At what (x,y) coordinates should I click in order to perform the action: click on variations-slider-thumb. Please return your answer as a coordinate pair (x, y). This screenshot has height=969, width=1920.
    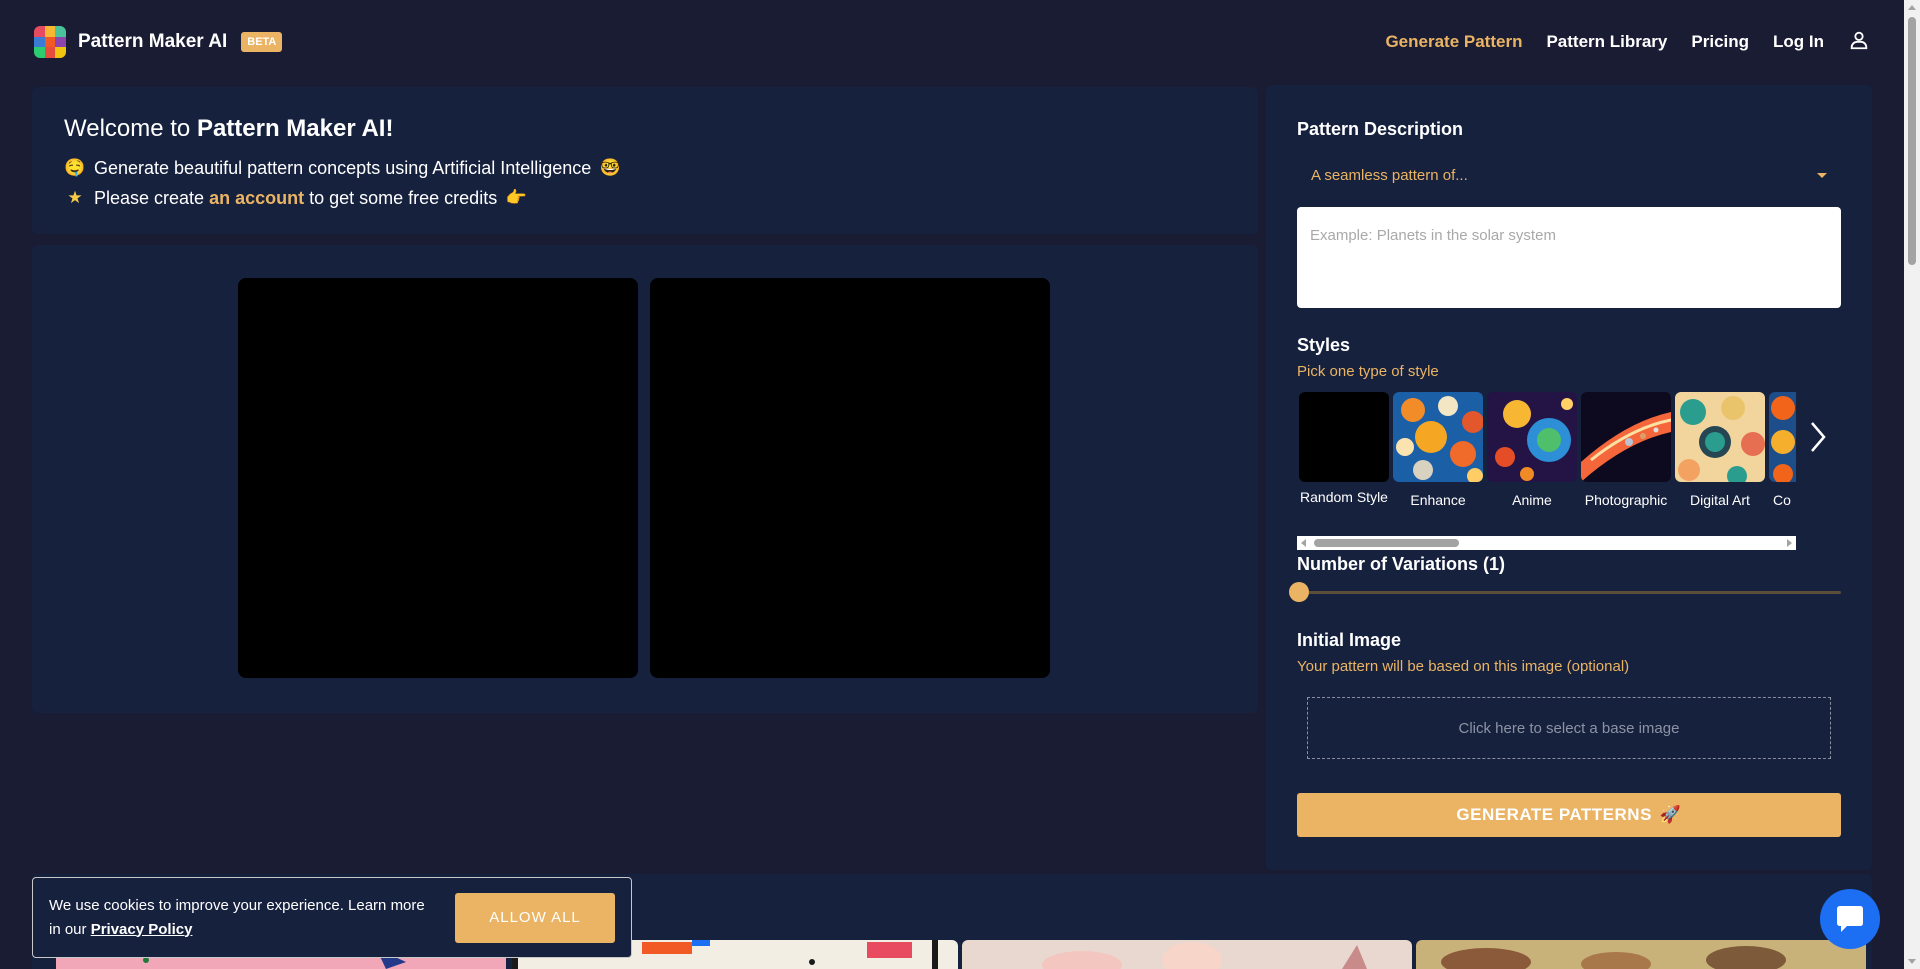
    Looking at the image, I should click on (1299, 592).